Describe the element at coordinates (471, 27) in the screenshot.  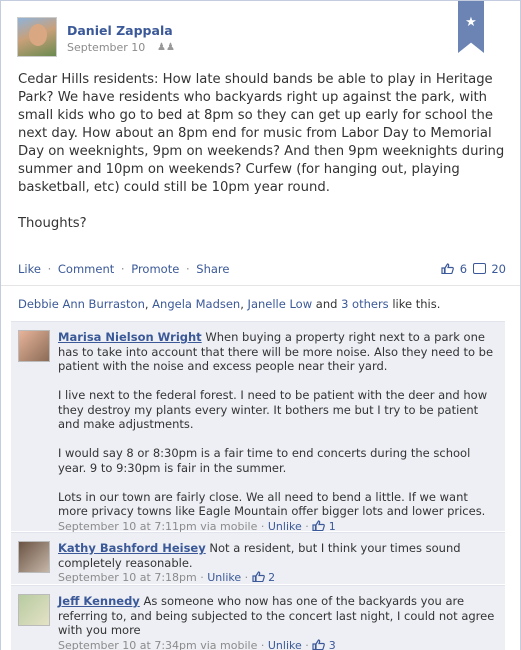
I see `star-icon: ★` at that location.